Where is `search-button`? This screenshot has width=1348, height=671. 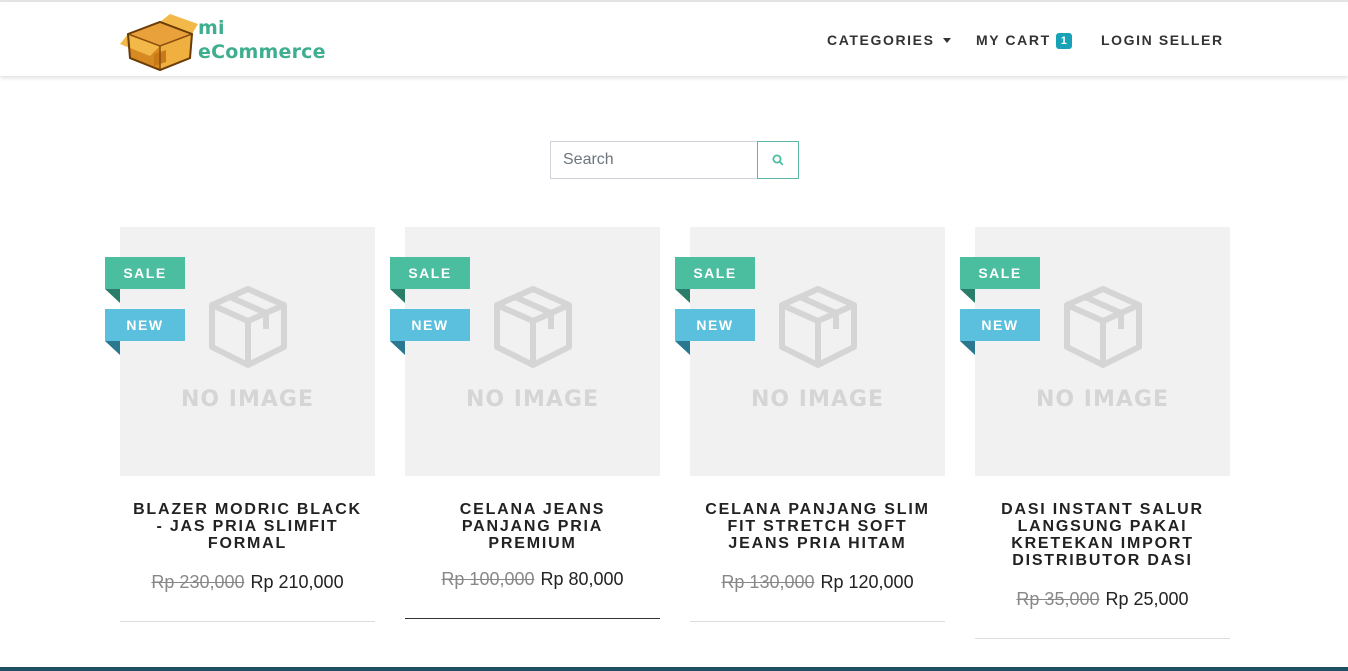 search-button is located at coordinates (778, 160).